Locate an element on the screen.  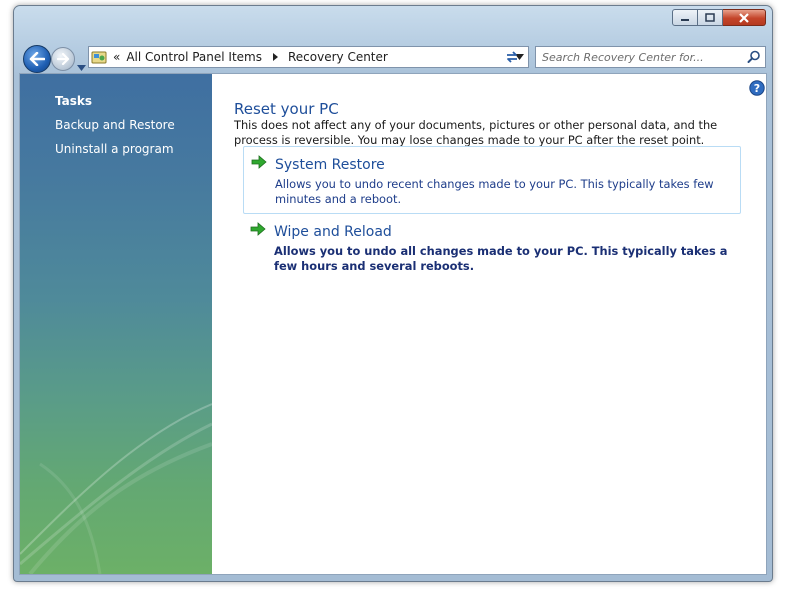
tasks-heading: Tasks is located at coordinates (74, 101).